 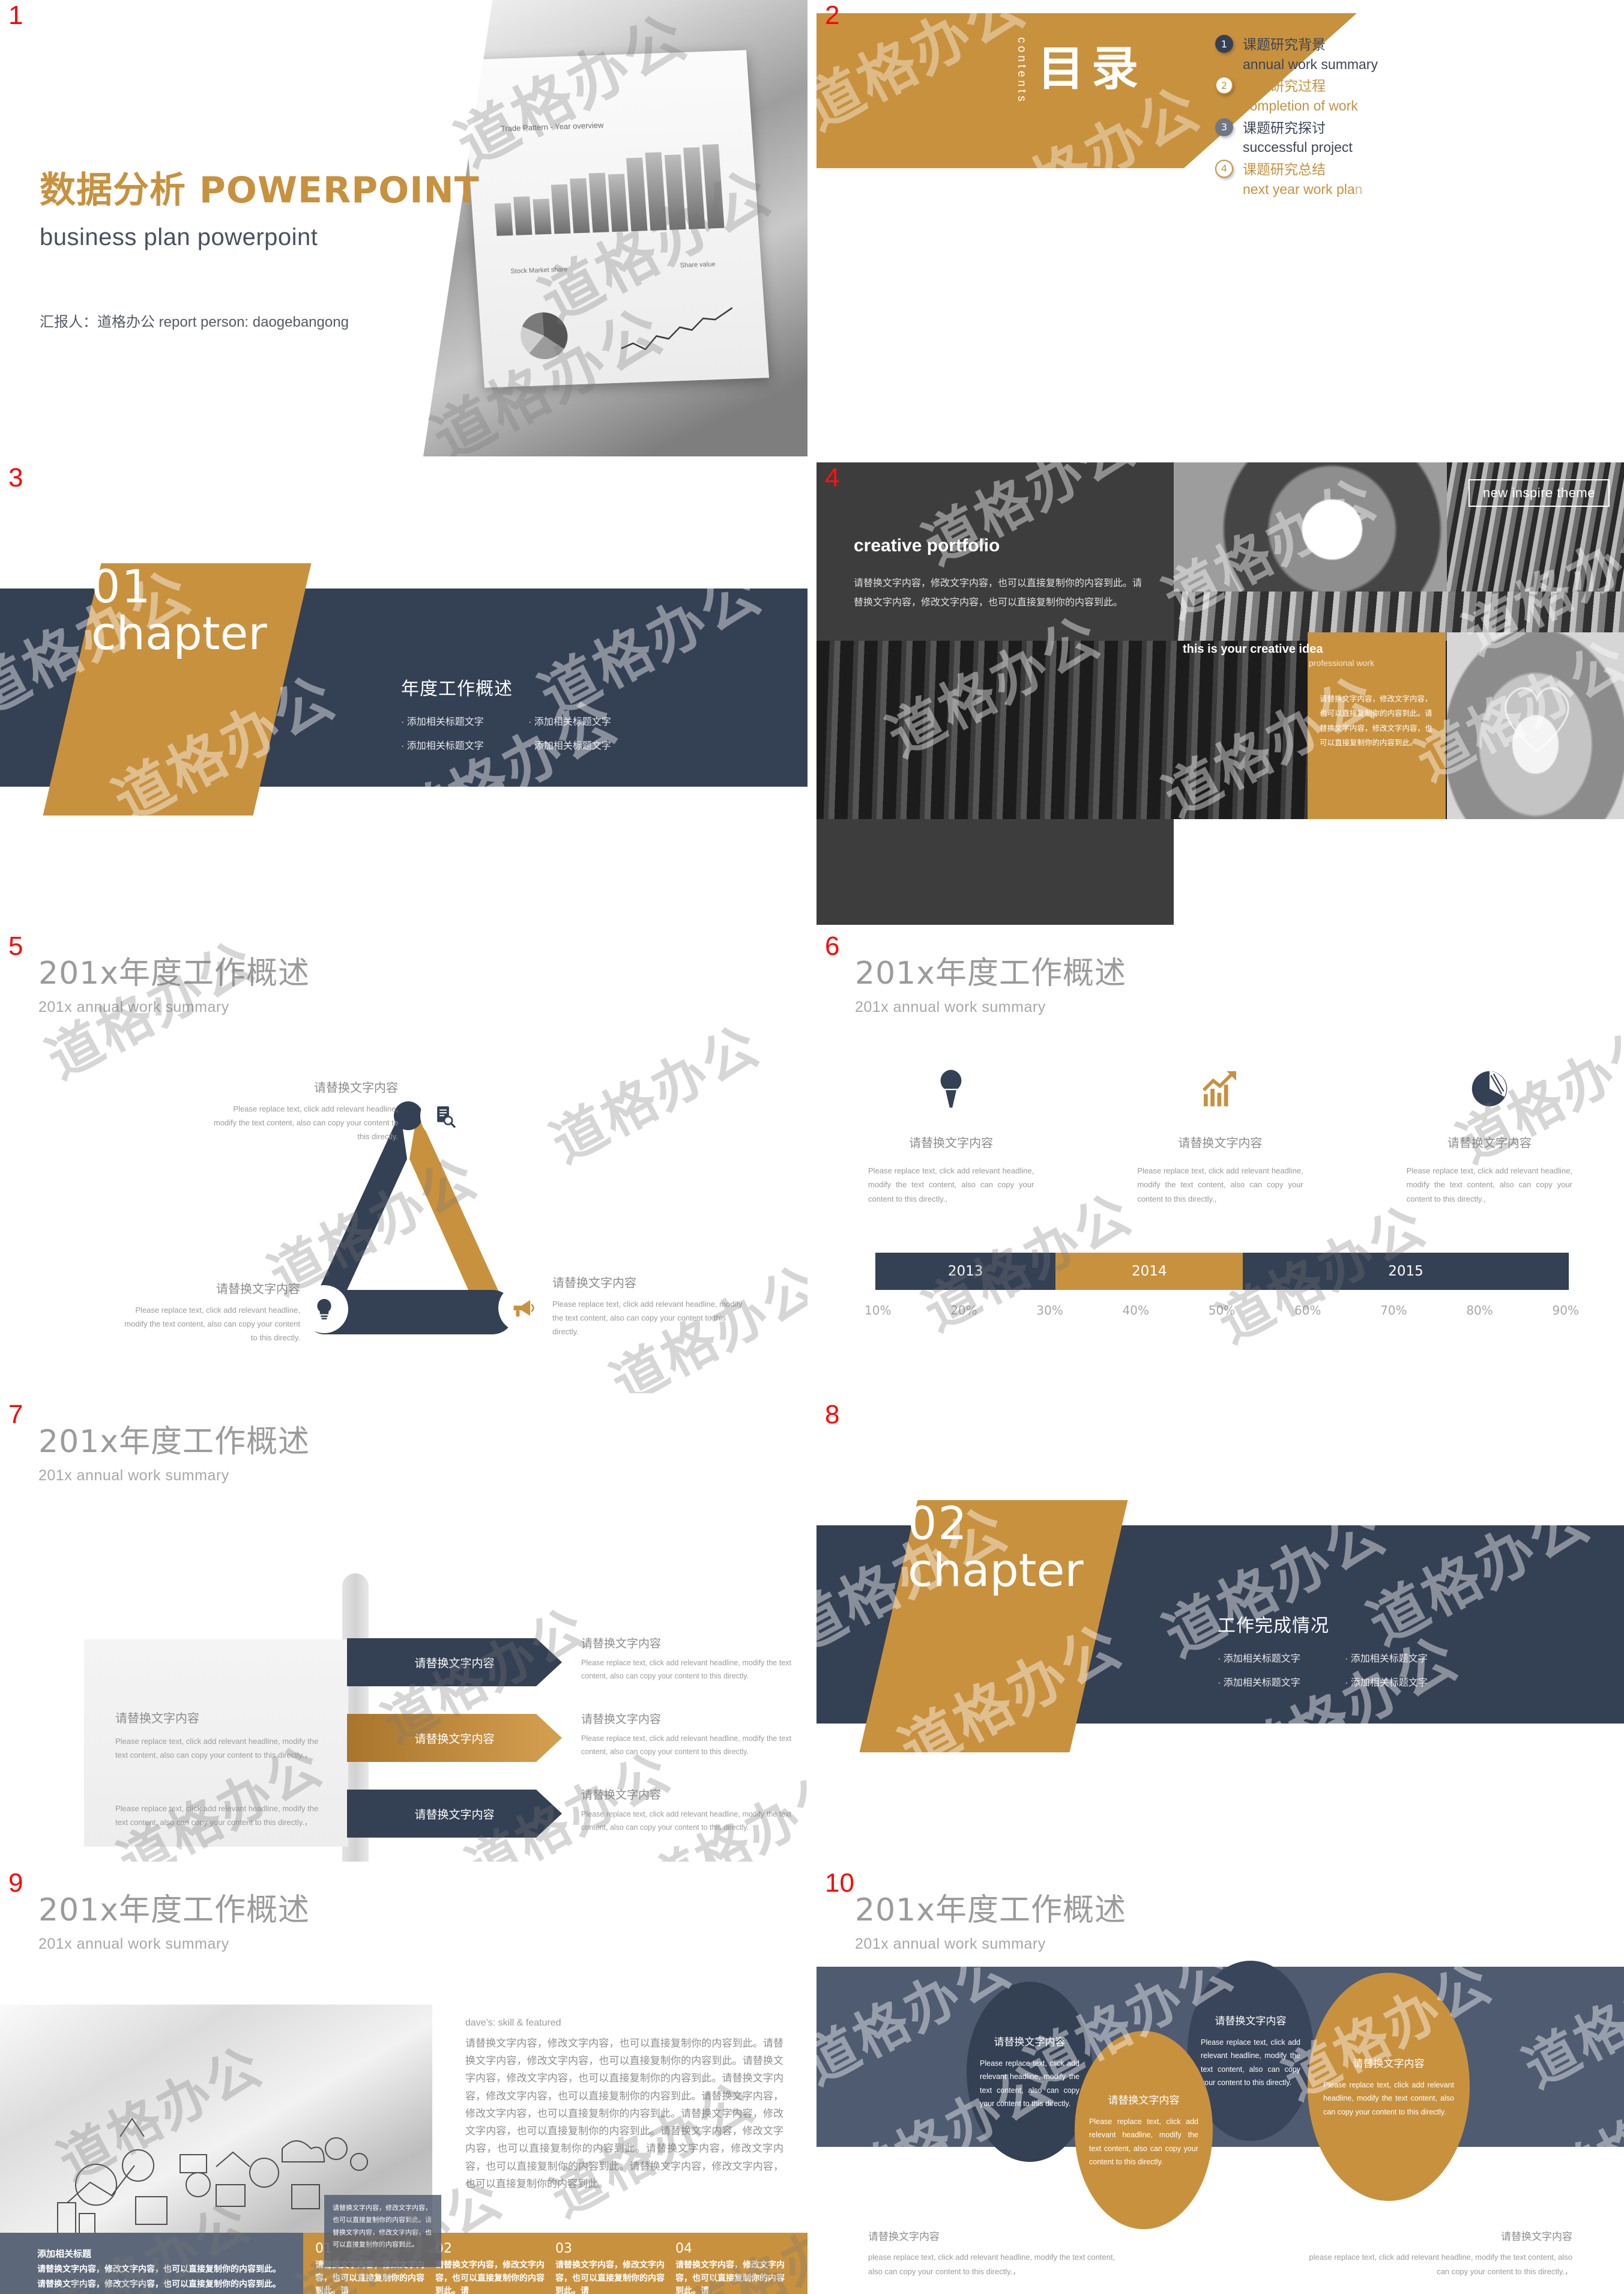 I want to click on pie-chart-icon, so click(x=1489, y=1089).